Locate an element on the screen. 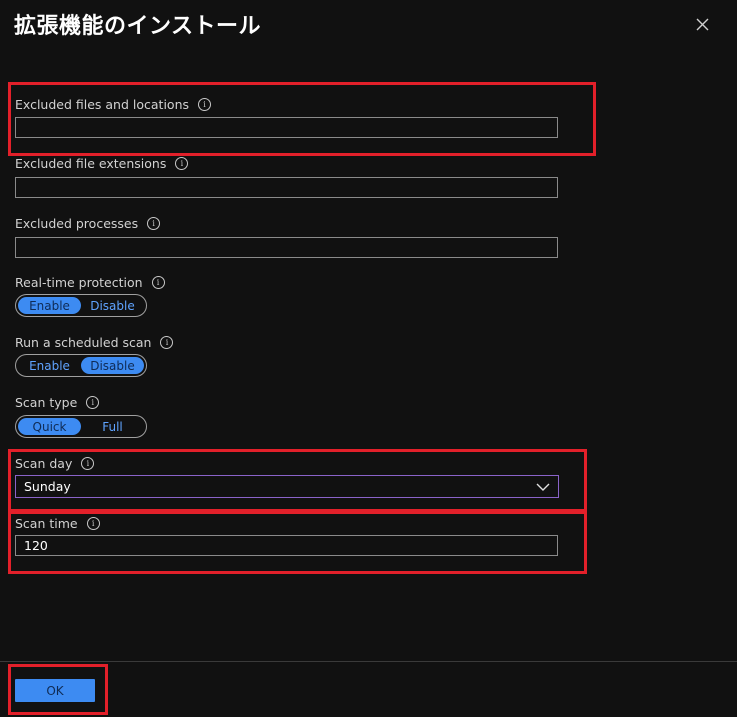 The image size is (737, 717). scheduled-enable-option: Enable is located at coordinates (49, 365).